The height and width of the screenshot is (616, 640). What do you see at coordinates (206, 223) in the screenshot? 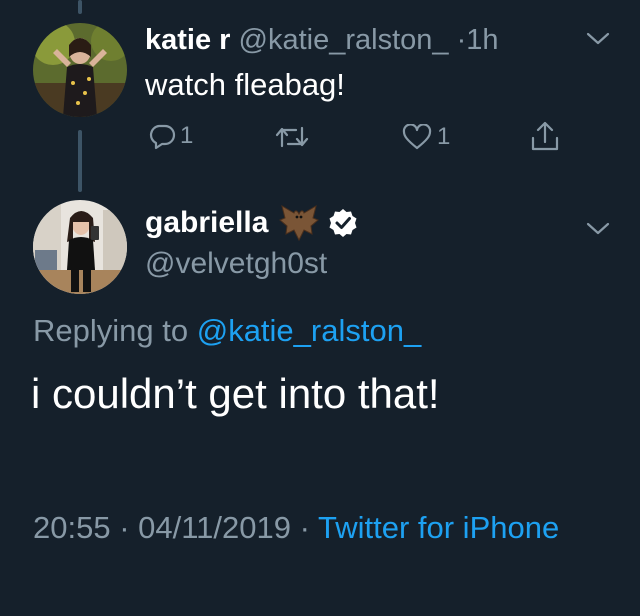
I see `display-name: gabriella` at bounding box center [206, 223].